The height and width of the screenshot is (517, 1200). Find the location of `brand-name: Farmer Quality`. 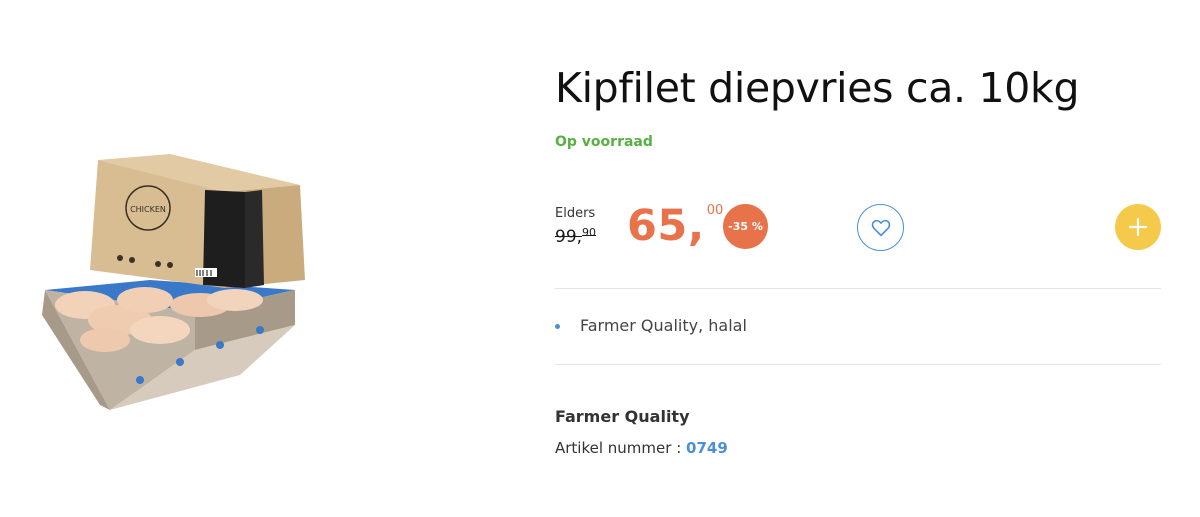

brand-name: Farmer Quality is located at coordinates (622, 416).